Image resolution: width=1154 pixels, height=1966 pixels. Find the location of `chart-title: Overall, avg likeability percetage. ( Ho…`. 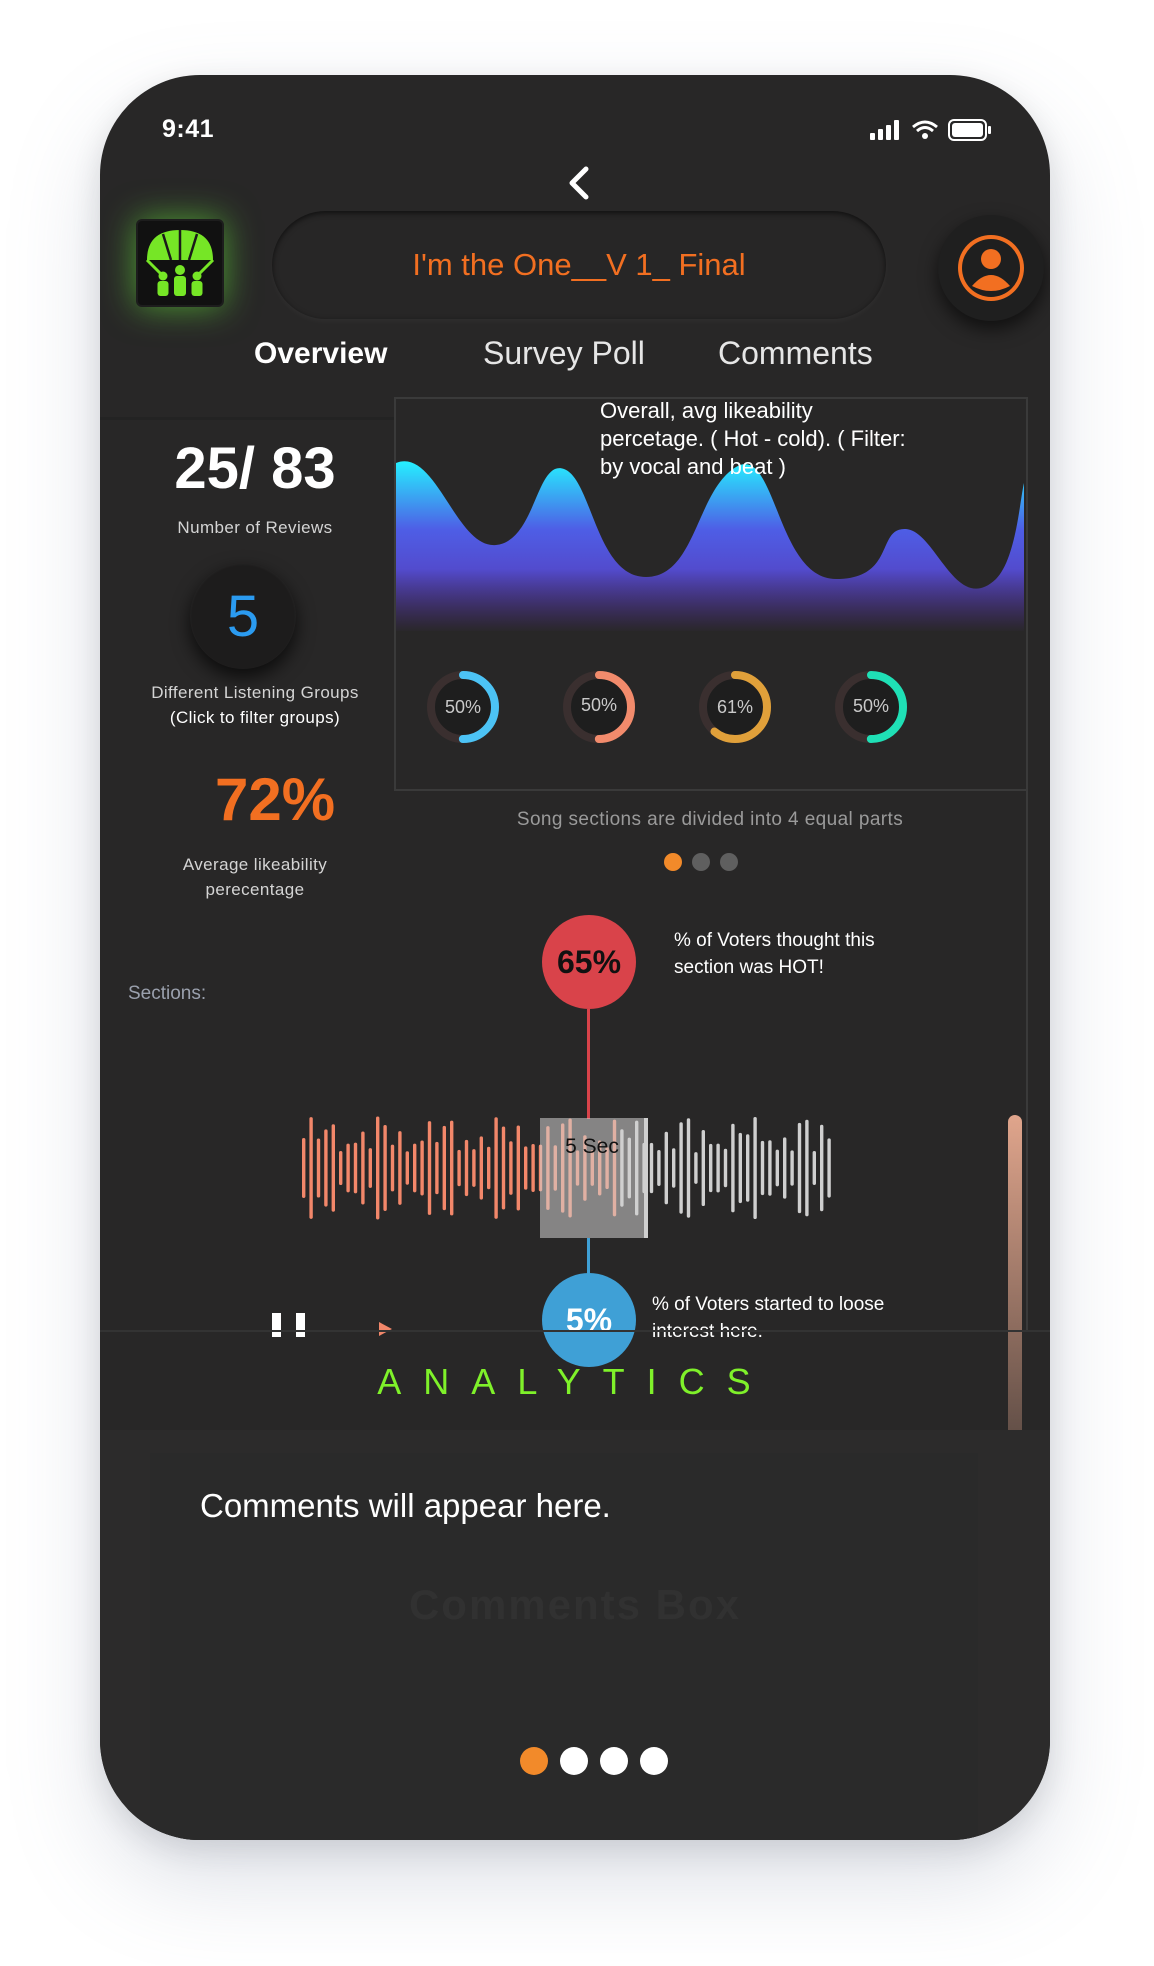

chart-title: Overall, avg likeability percetage. ( Ho… is located at coordinates (753, 438).